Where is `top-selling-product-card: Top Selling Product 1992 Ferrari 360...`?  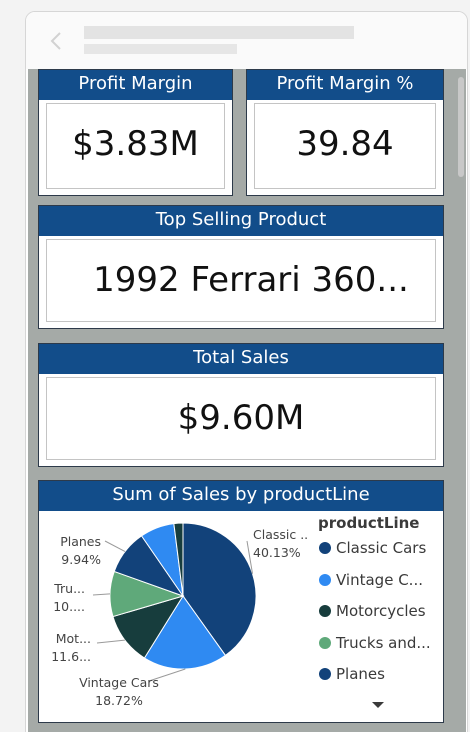
top-selling-product-card: Top Selling Product 1992 Ferrari 360... is located at coordinates (241, 267).